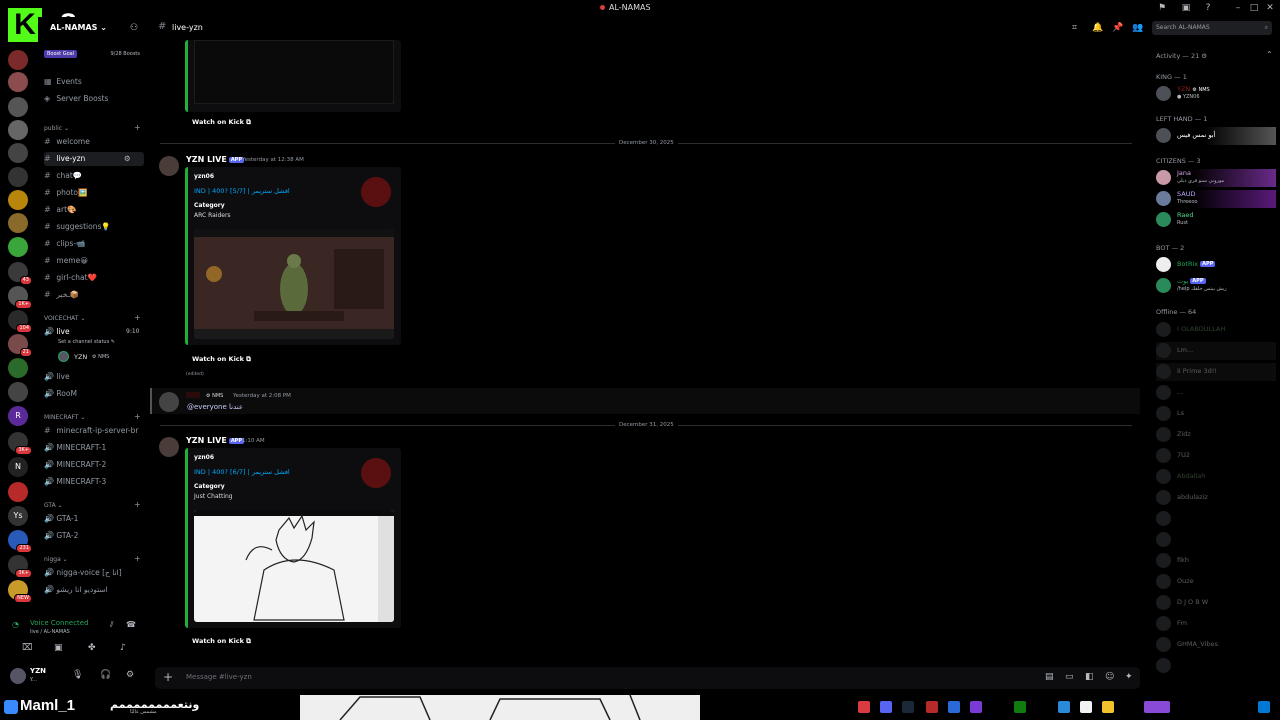 This screenshot has width=1280, height=720. I want to click on member-row: بوت APP /help ريش بيتس خلقك, so click(1216, 286).